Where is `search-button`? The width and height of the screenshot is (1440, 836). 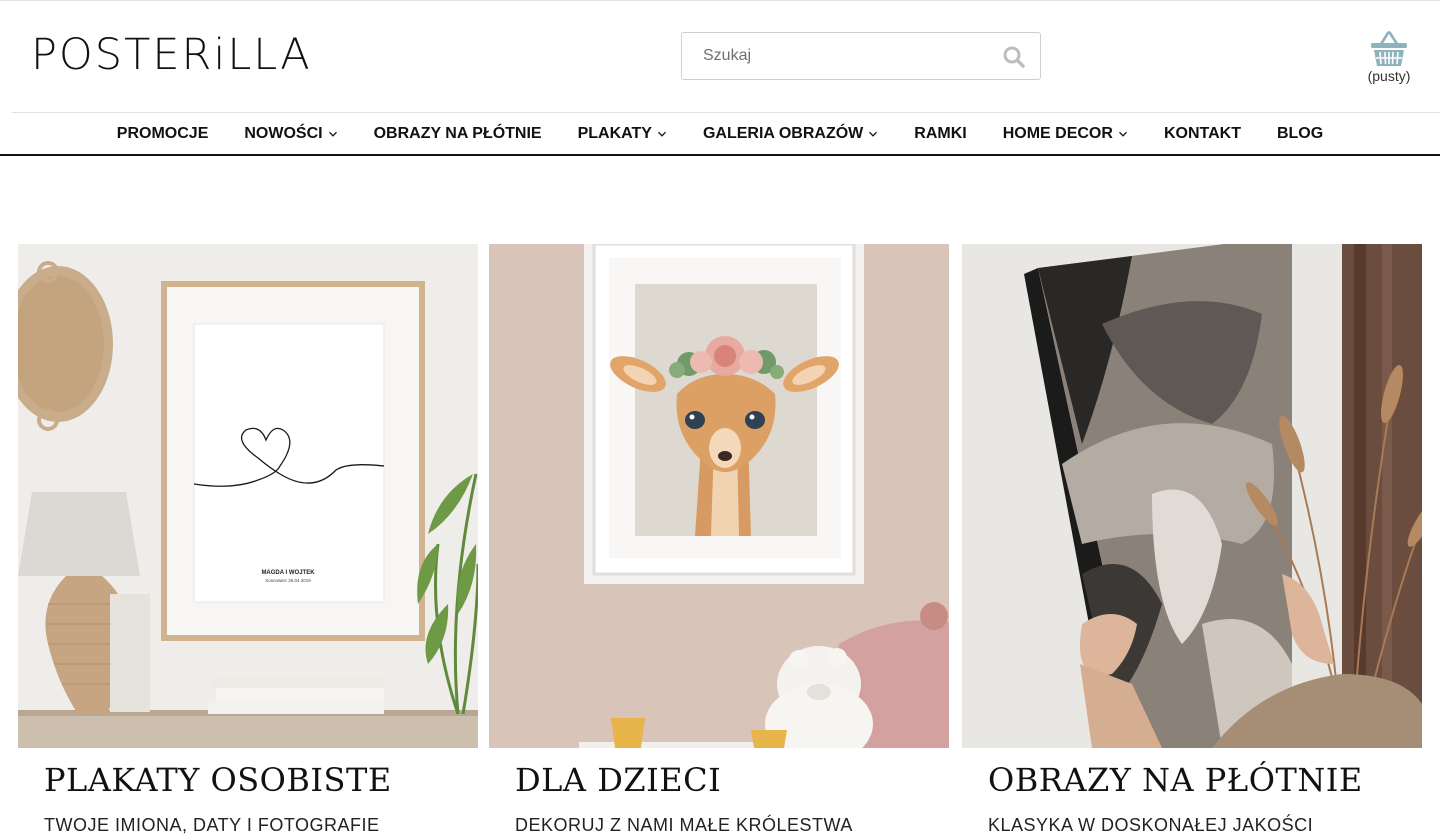
search-button is located at coordinates (1014, 57).